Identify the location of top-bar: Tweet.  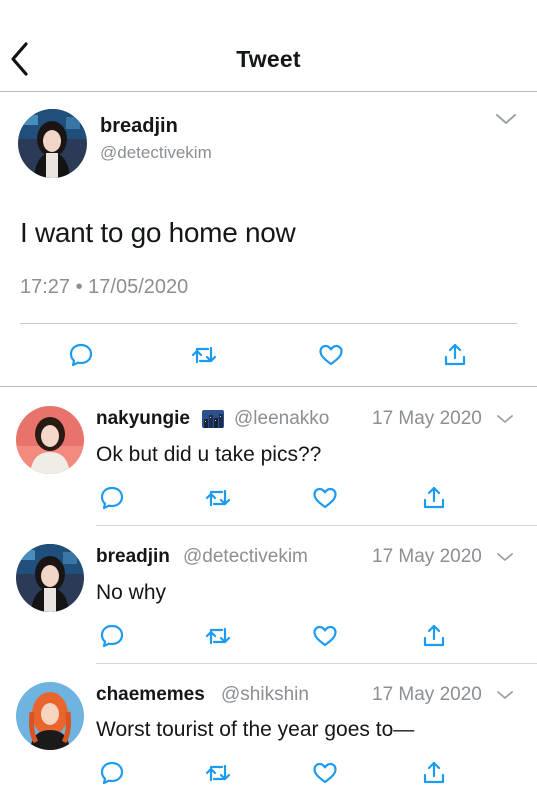
(268, 46).